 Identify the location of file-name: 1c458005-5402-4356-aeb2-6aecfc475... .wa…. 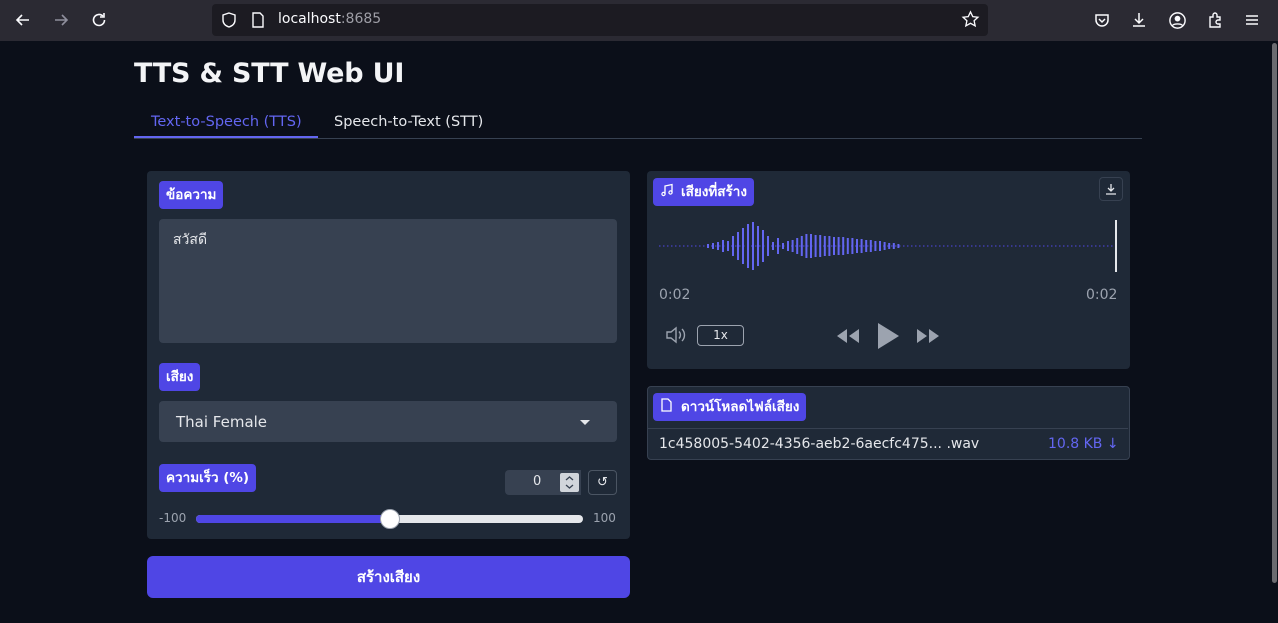
(819, 444).